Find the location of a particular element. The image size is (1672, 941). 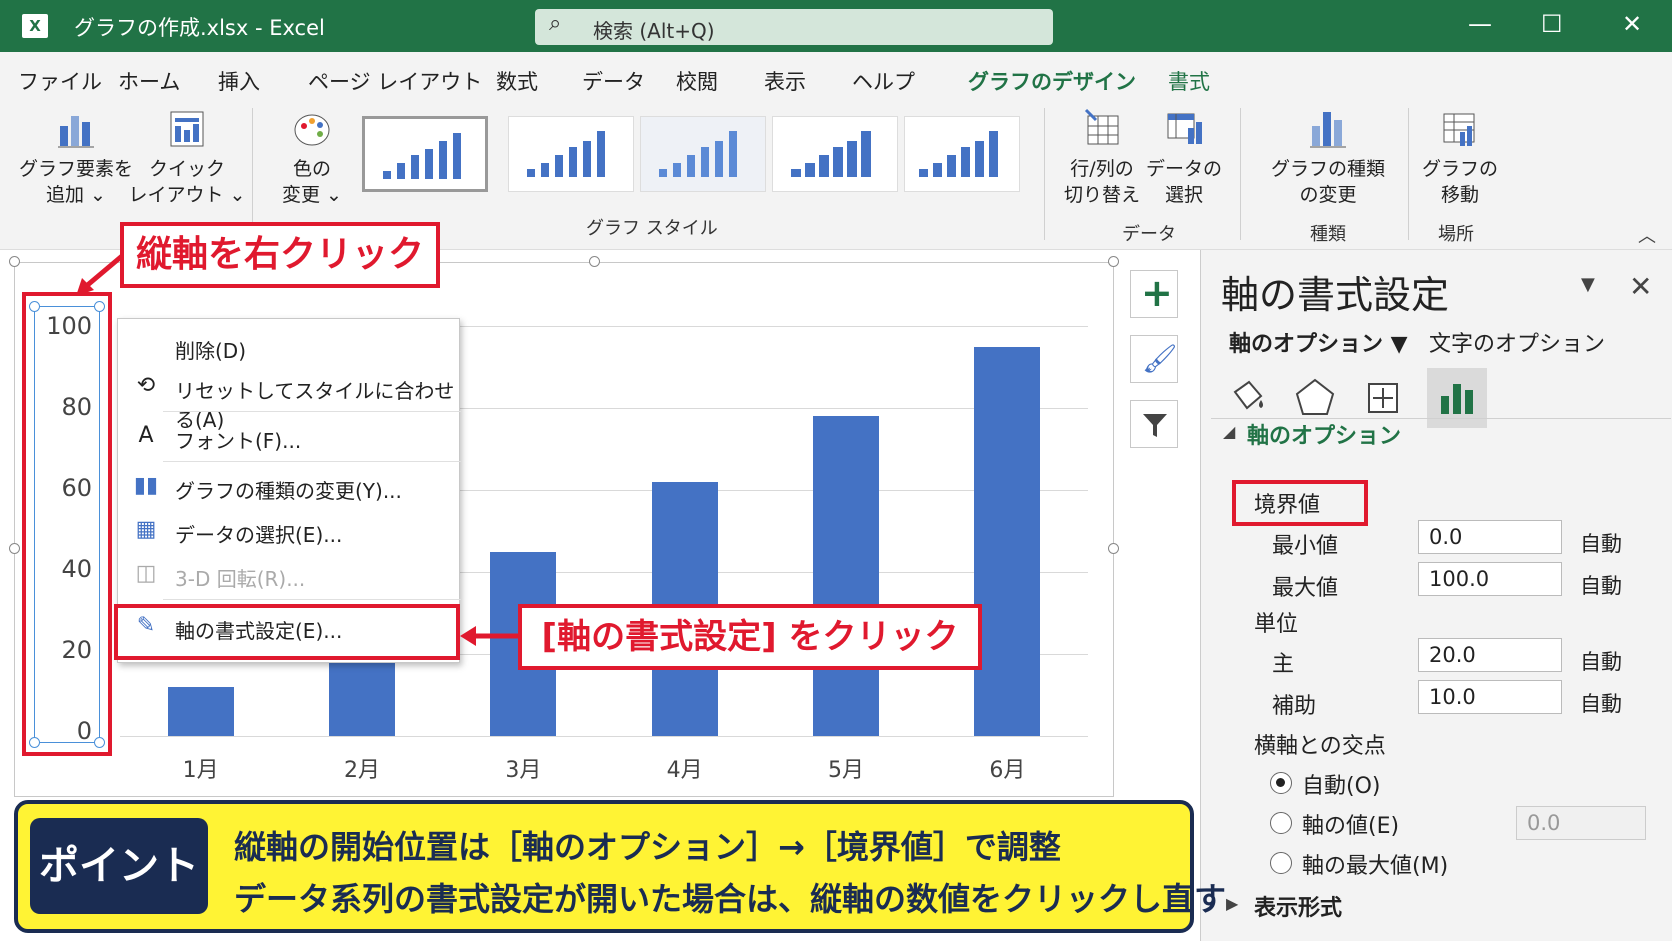

major-auto-button: 自動 is located at coordinates (1601, 661).